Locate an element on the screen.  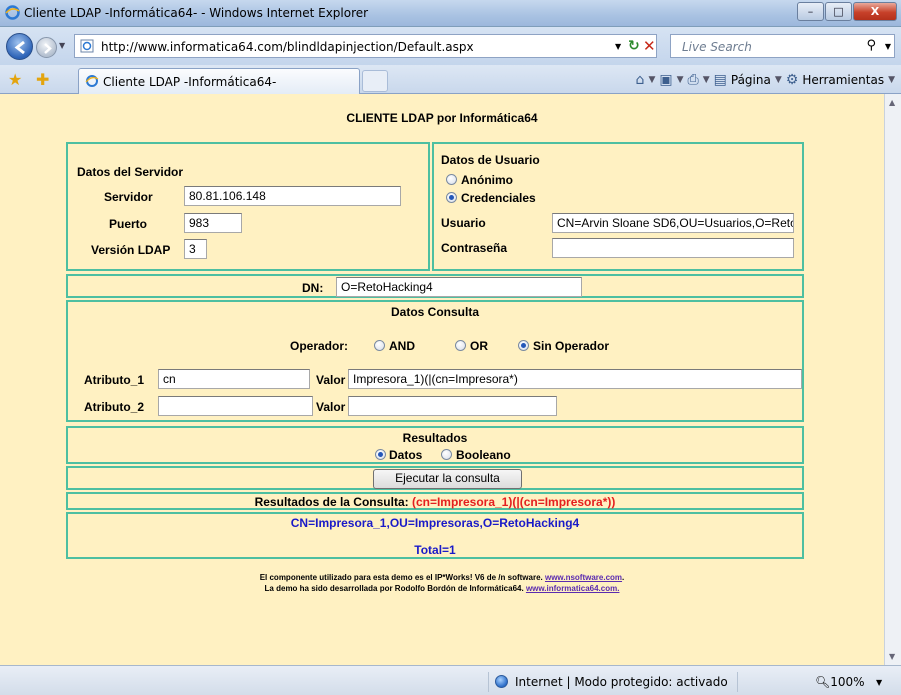
attribute-2-field is located at coordinates (235, 406).